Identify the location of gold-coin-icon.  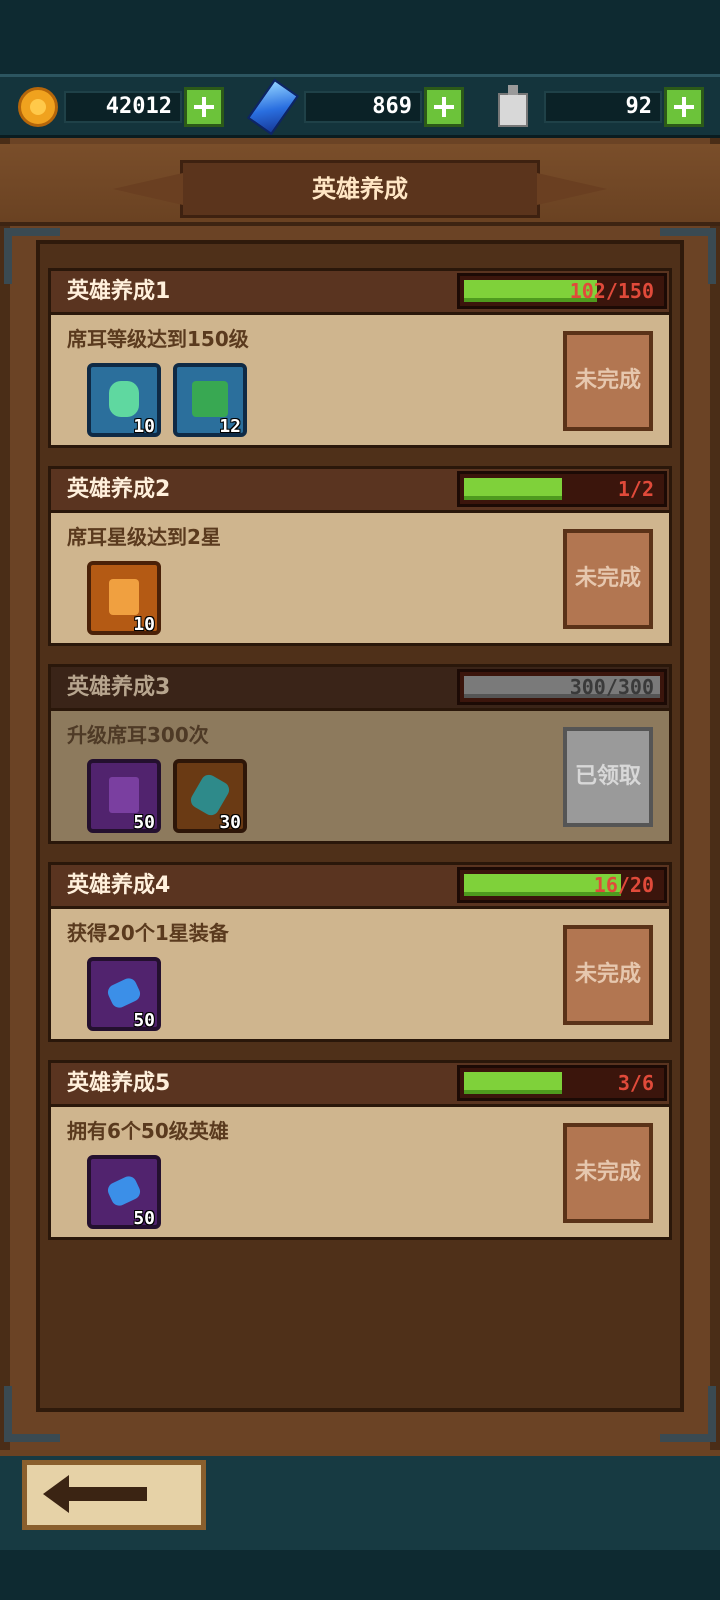
(38, 107).